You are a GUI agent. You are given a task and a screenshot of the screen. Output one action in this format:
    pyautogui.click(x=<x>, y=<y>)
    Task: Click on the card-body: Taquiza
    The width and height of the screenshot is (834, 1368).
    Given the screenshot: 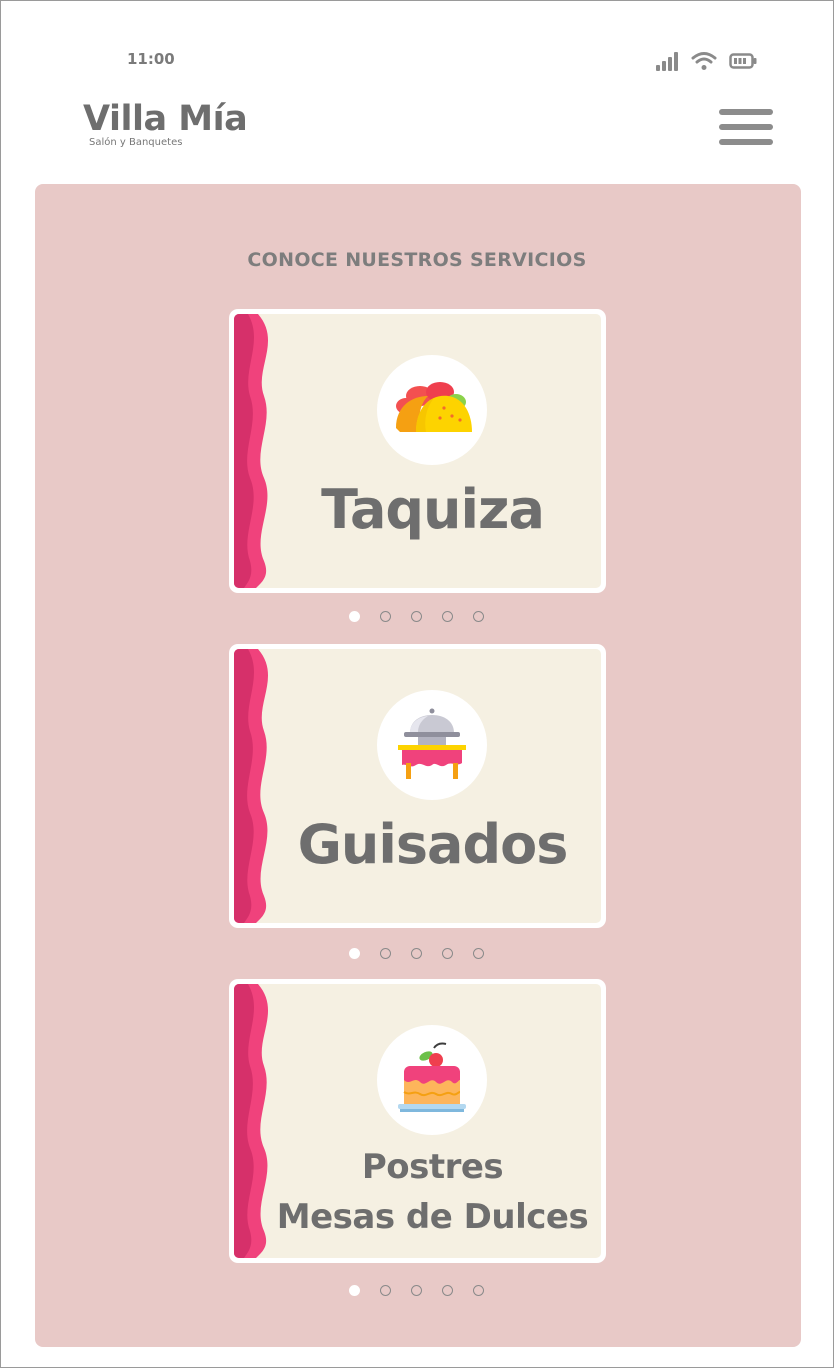 What is the action you would take?
    pyautogui.click(x=417, y=451)
    